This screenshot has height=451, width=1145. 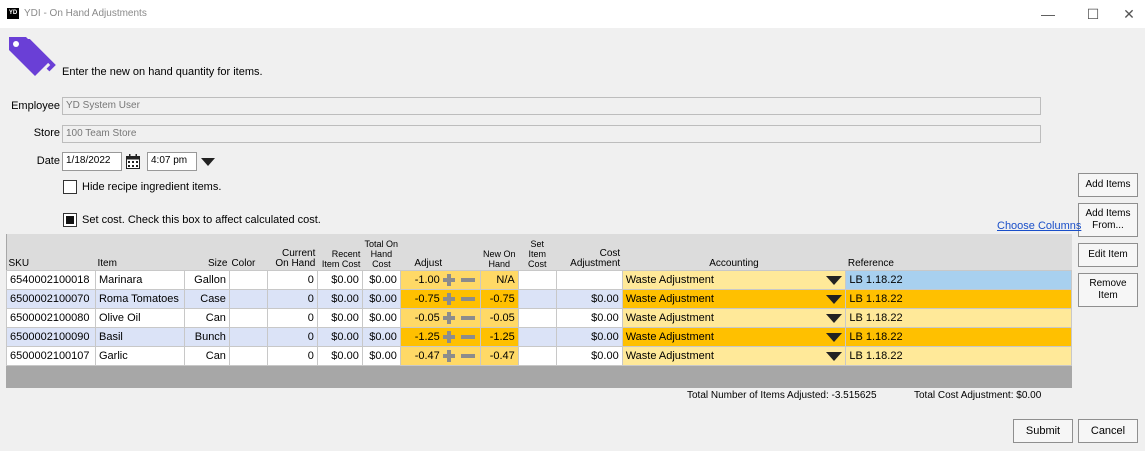 What do you see at coordinates (440, 280) in the screenshot?
I see `cell-adjust: -1.00` at bounding box center [440, 280].